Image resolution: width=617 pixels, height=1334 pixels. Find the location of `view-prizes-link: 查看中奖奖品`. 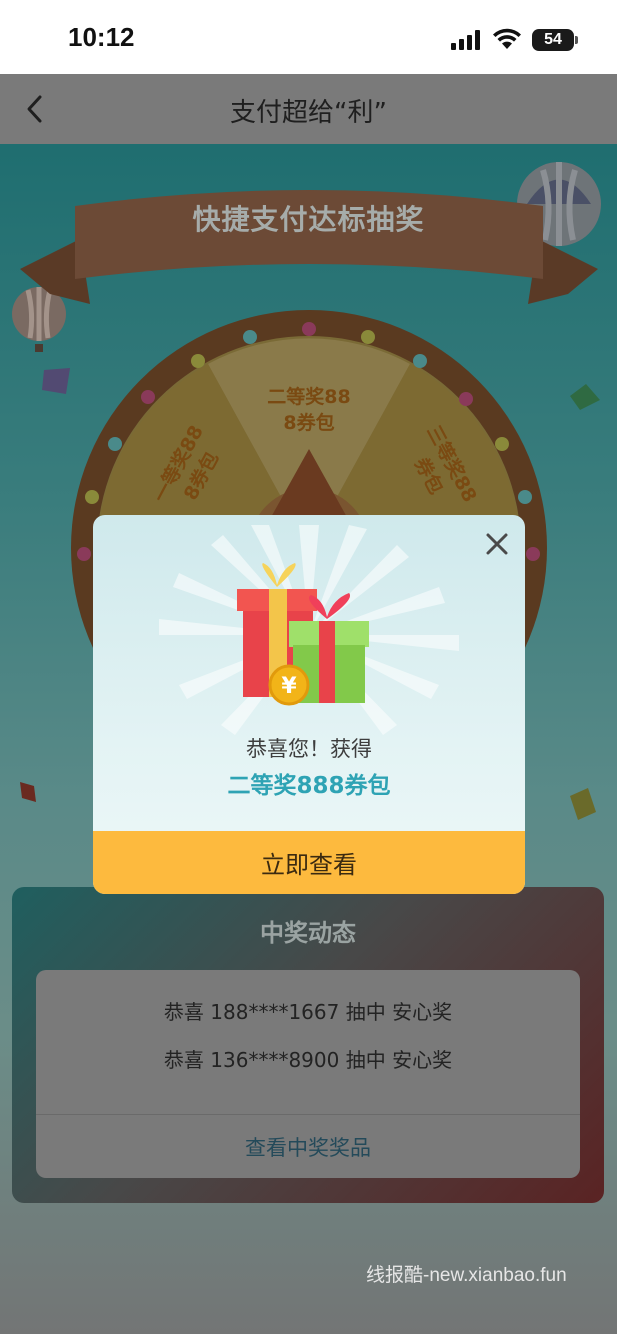

view-prizes-link: 查看中奖奖品 is located at coordinates (308, 1147).